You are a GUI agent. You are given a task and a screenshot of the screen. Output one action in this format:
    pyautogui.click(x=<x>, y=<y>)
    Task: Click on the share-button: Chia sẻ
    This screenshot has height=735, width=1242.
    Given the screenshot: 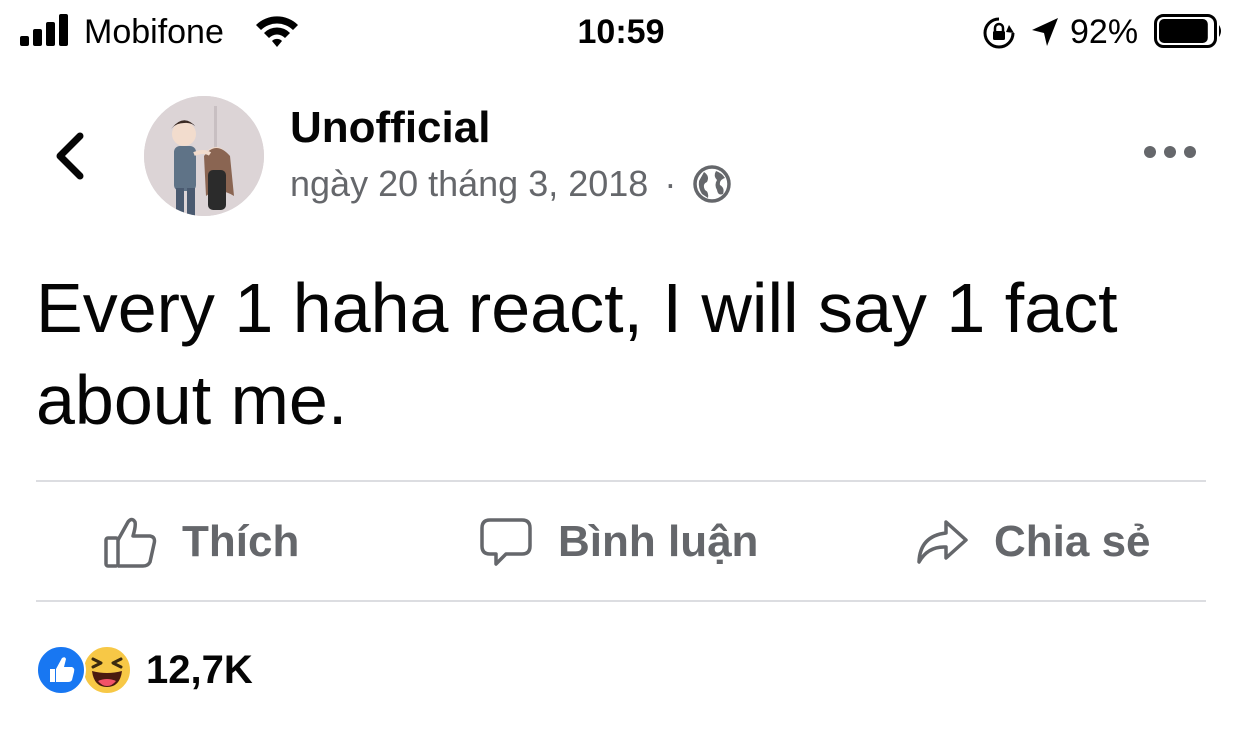 What is the action you would take?
    pyautogui.click(x=1032, y=542)
    